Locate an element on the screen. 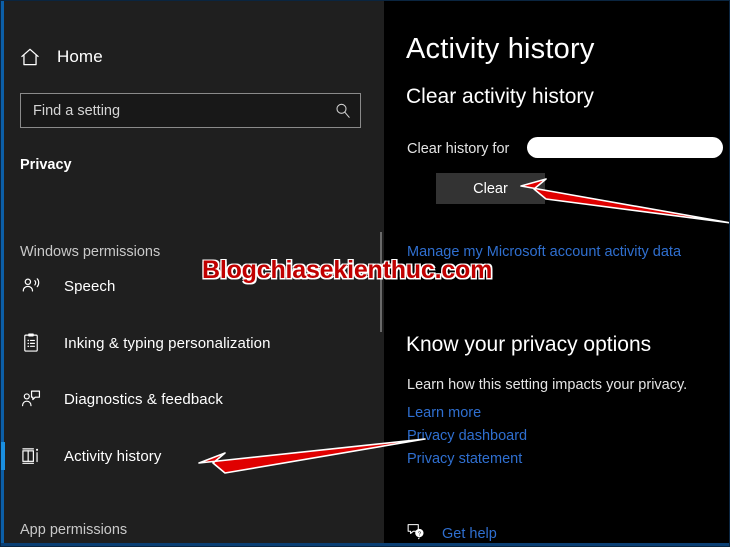 The width and height of the screenshot is (730, 547). get-help-label: Get help is located at coordinates (469, 534).